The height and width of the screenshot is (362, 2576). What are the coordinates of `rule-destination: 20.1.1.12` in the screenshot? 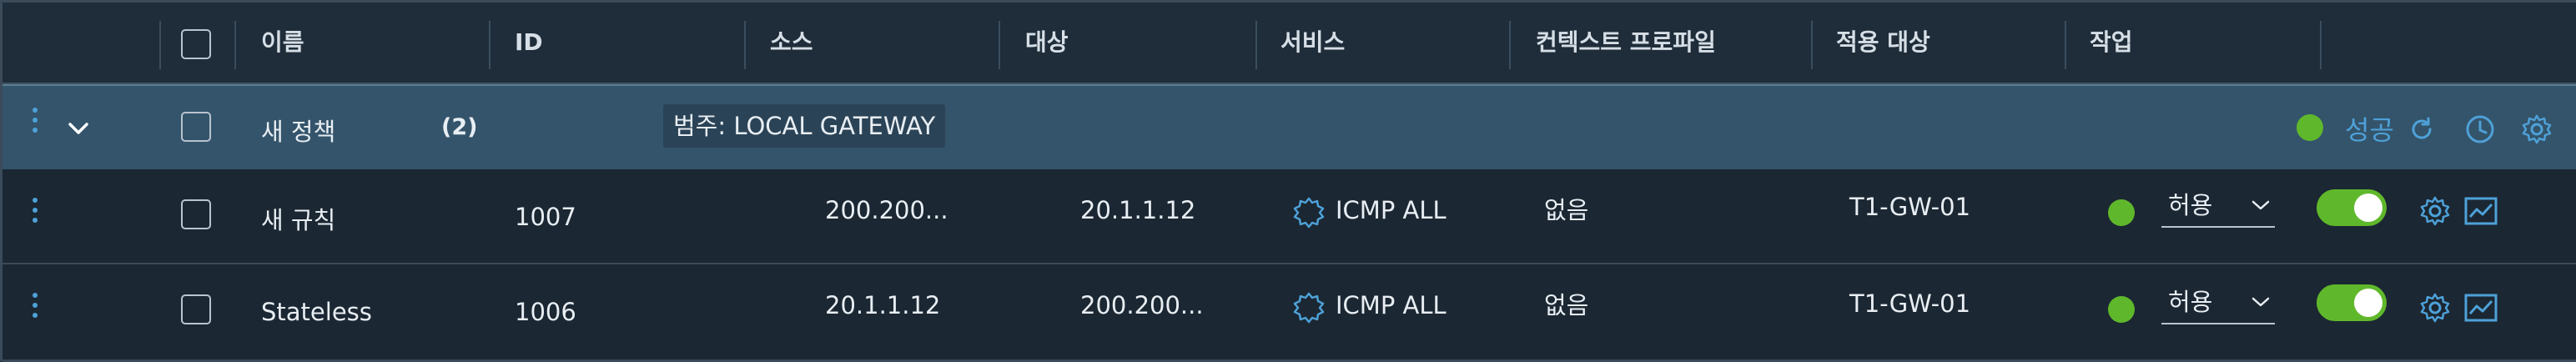 It's located at (1137, 210).